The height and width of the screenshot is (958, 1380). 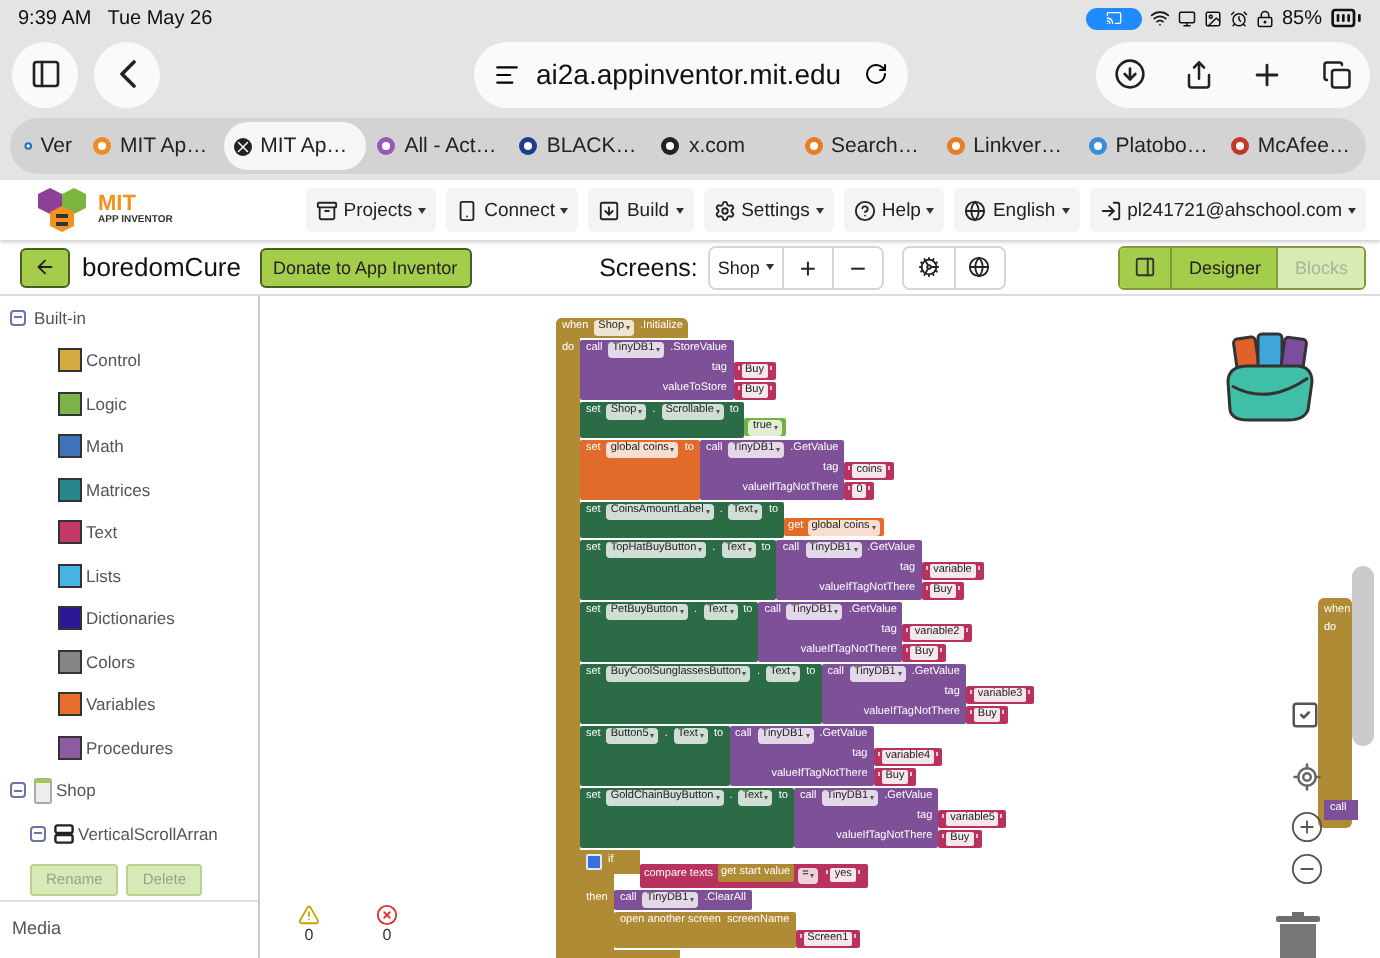 What do you see at coordinates (722, 146) in the screenshot?
I see `browser-tab: x.com` at bounding box center [722, 146].